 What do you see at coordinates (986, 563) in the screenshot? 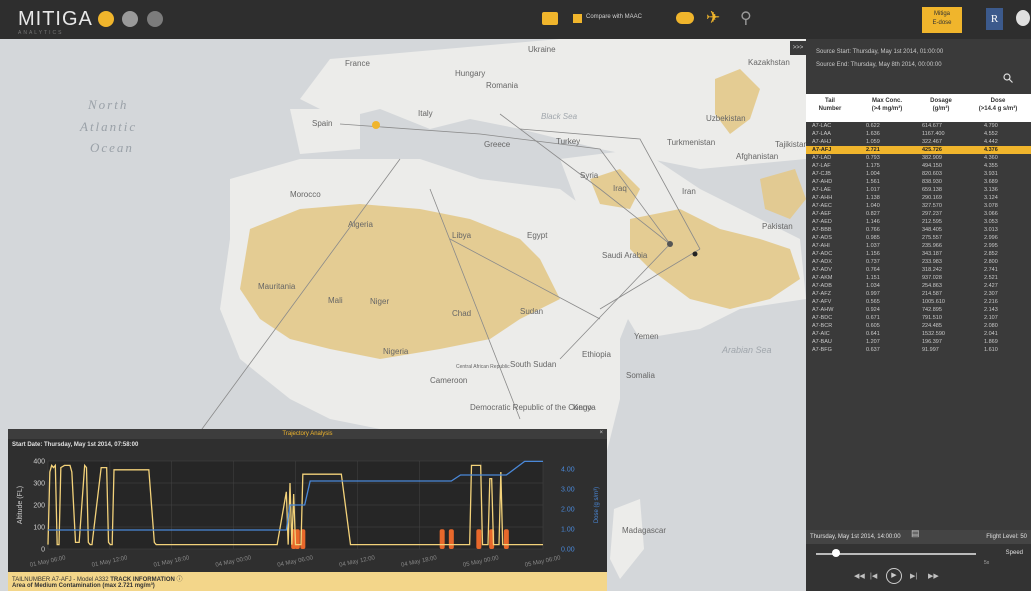
I see `speed-select: 5x` at bounding box center [986, 563].